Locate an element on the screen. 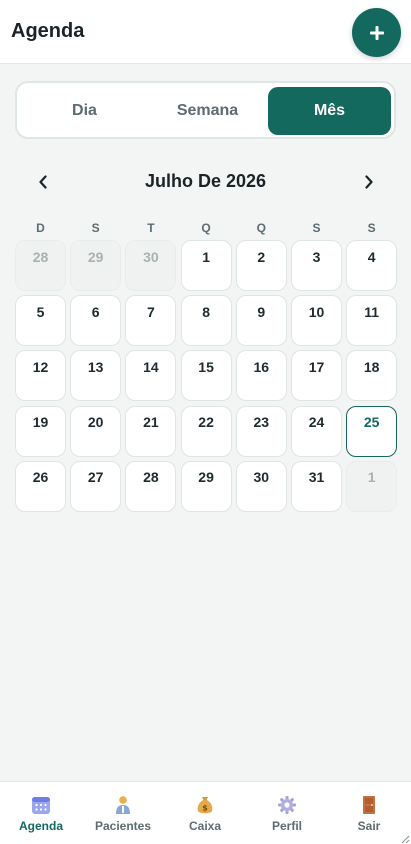 Image resolution: width=411 pixels, height=844 pixels. calendar-day: 16 is located at coordinates (261, 376).